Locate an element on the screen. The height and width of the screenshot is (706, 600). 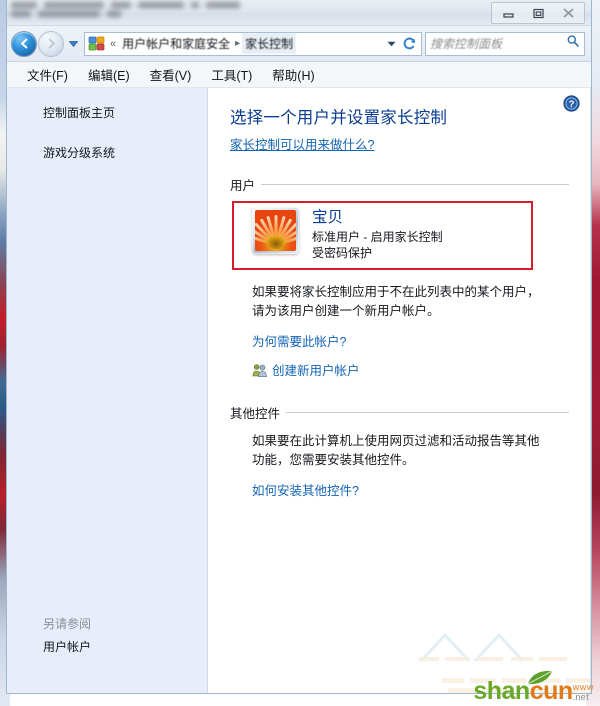
avatar is located at coordinates (275, 230).